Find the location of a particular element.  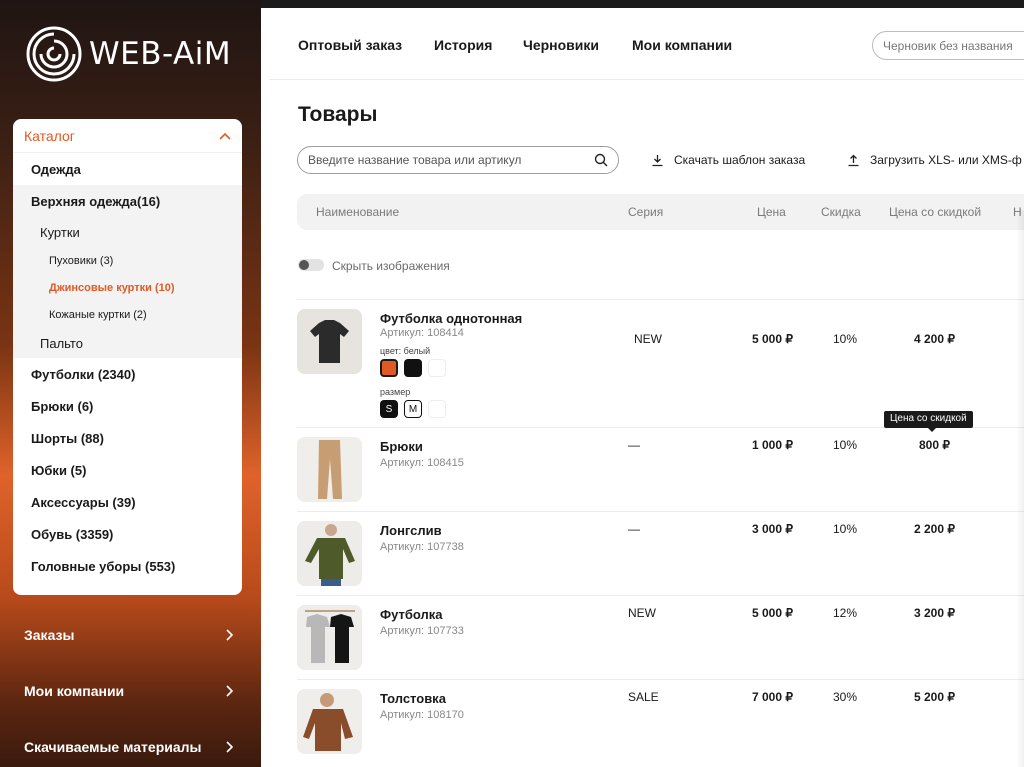

upload-file-button: Загрузить XLS- или XMS-ф is located at coordinates (934, 160).